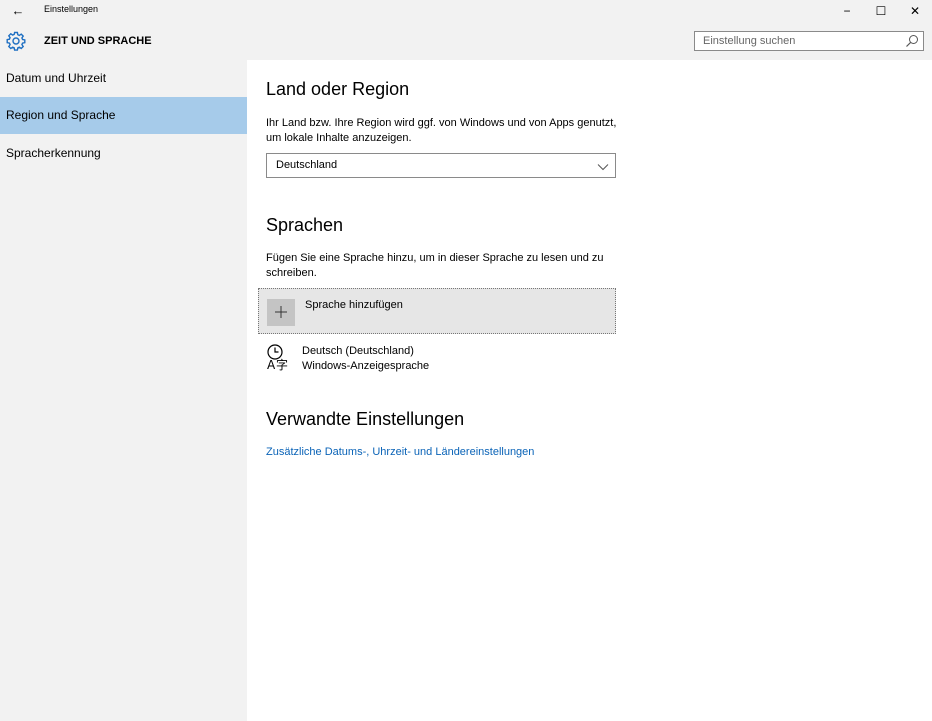 This screenshot has height=721, width=932. I want to click on svg-text: A, so click(271, 364).